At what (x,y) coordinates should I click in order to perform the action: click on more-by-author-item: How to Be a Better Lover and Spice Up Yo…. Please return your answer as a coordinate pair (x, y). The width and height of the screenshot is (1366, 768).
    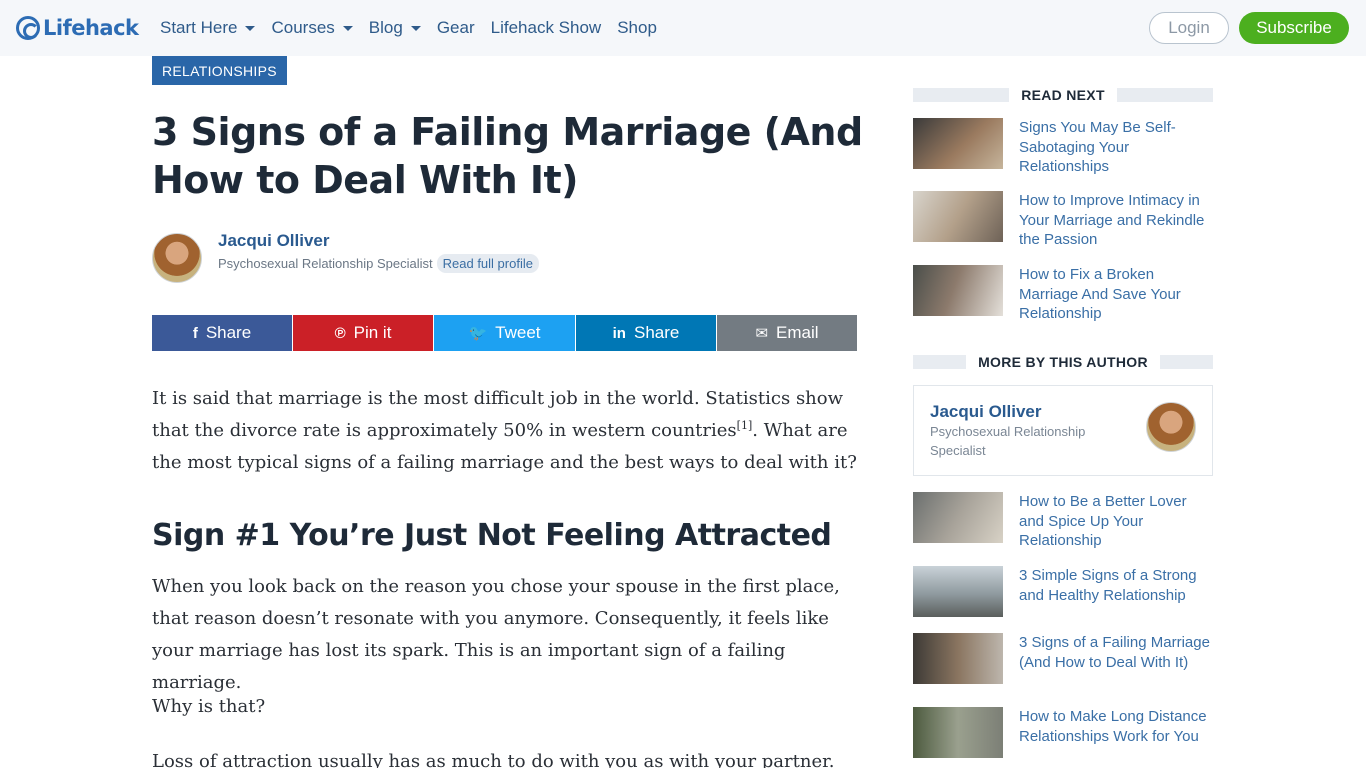
    Looking at the image, I should click on (1063, 521).